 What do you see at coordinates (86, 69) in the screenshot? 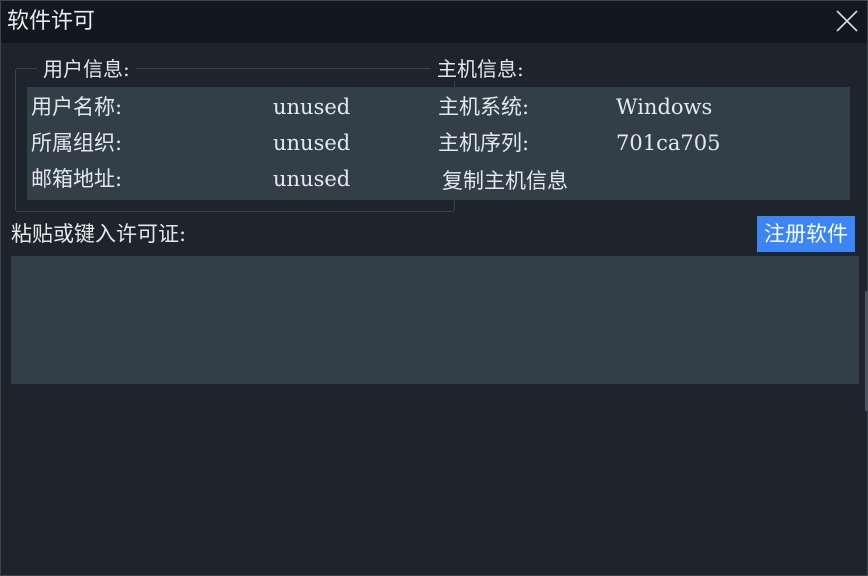
I see `user-info-legend: 用户信息:` at bounding box center [86, 69].